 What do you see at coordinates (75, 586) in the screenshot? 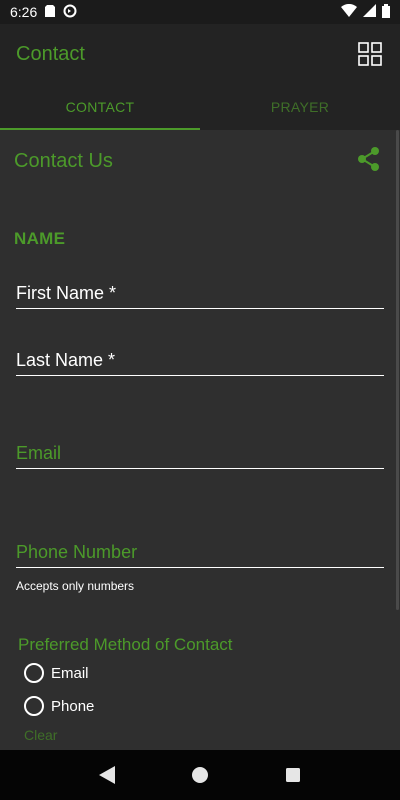
I see `phone-helper-text: Accepts only numbers` at bounding box center [75, 586].